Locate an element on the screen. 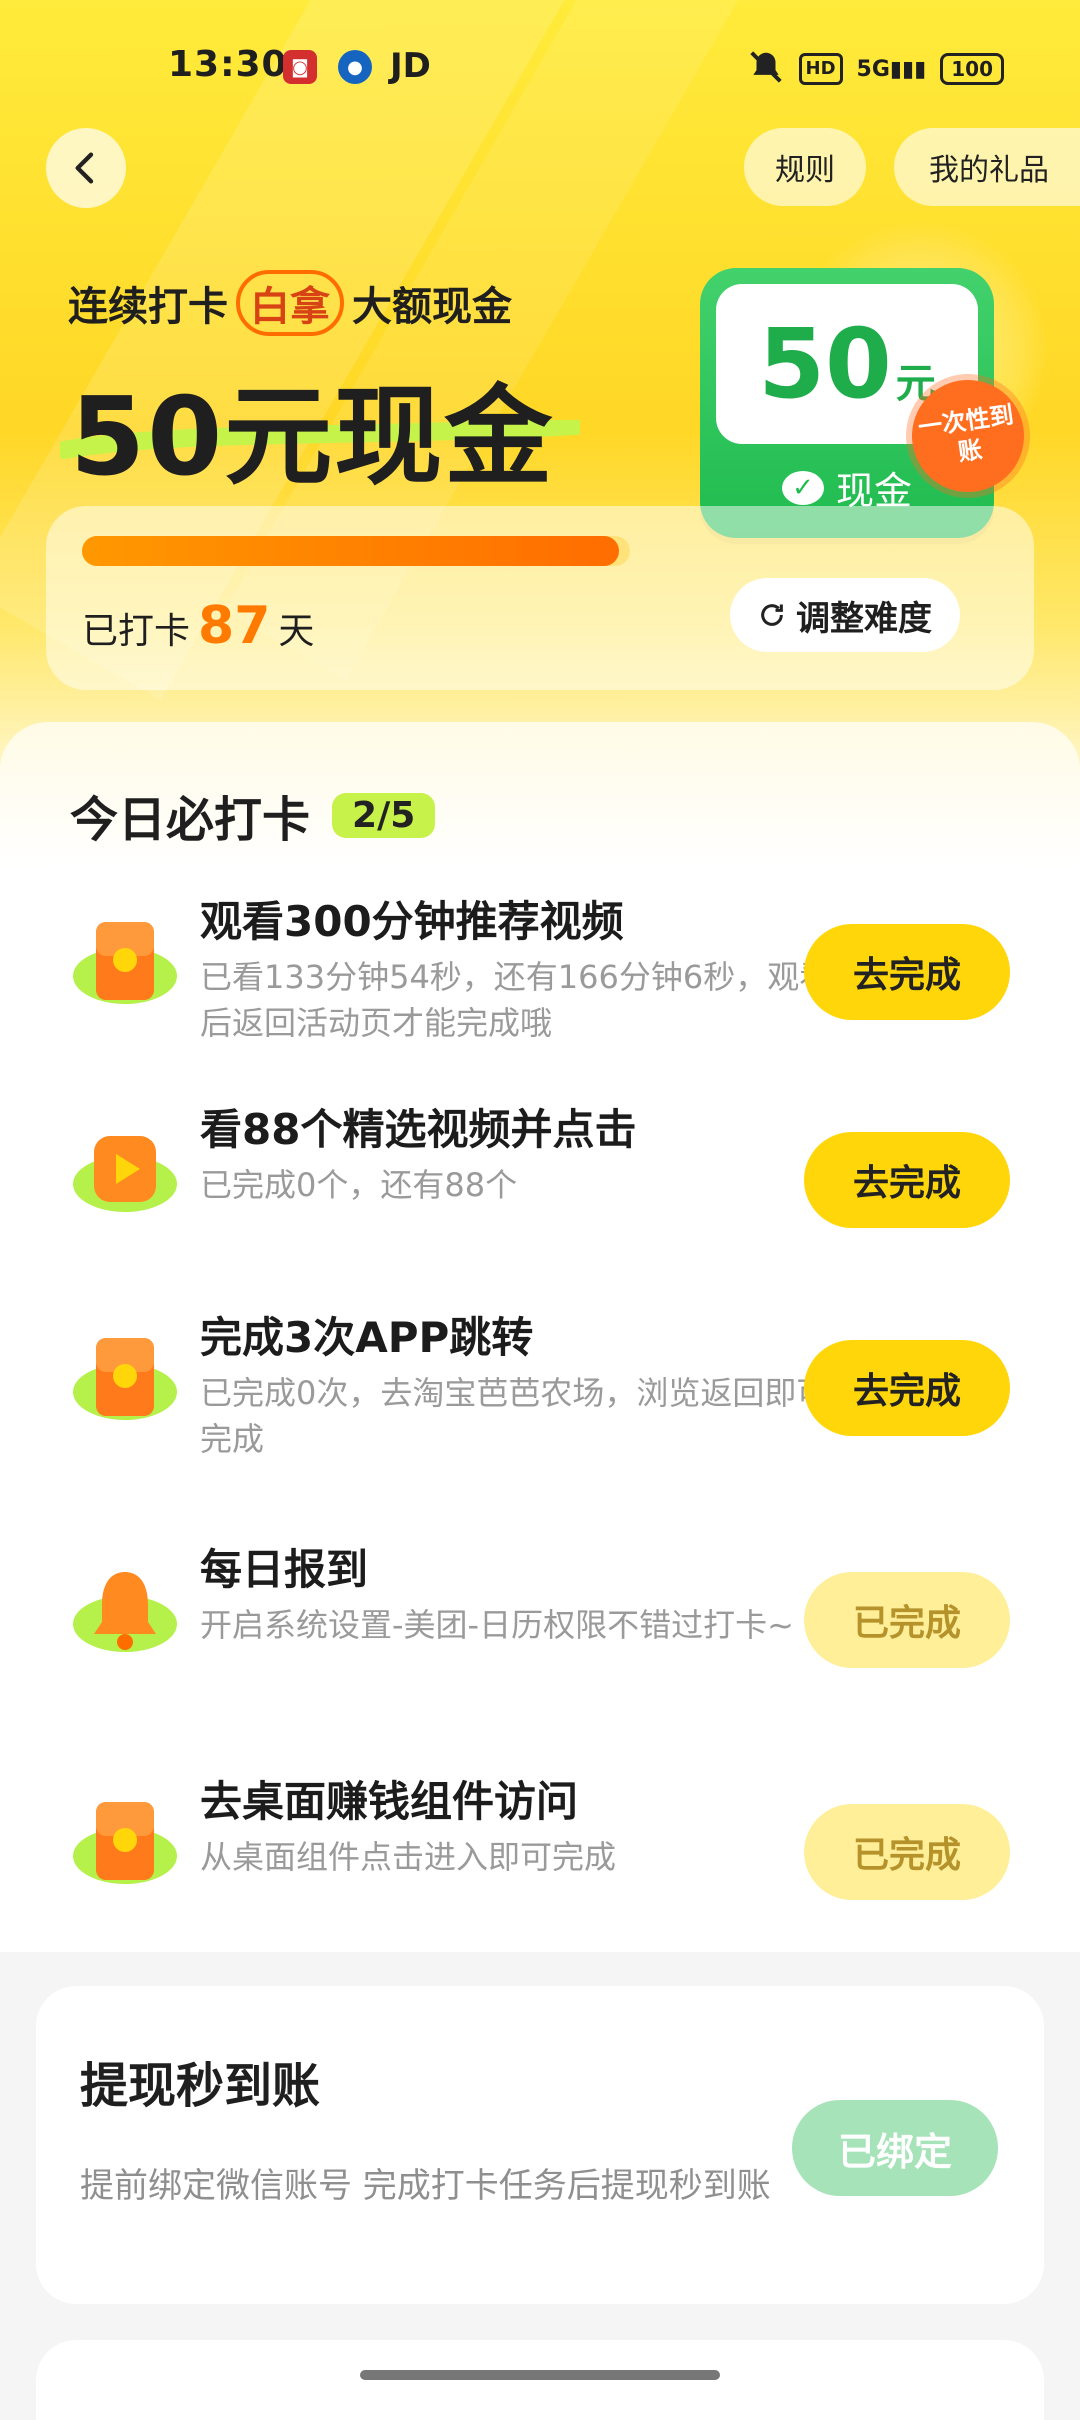  adjust-difficulty-label: 调整难度 is located at coordinates (864, 618).